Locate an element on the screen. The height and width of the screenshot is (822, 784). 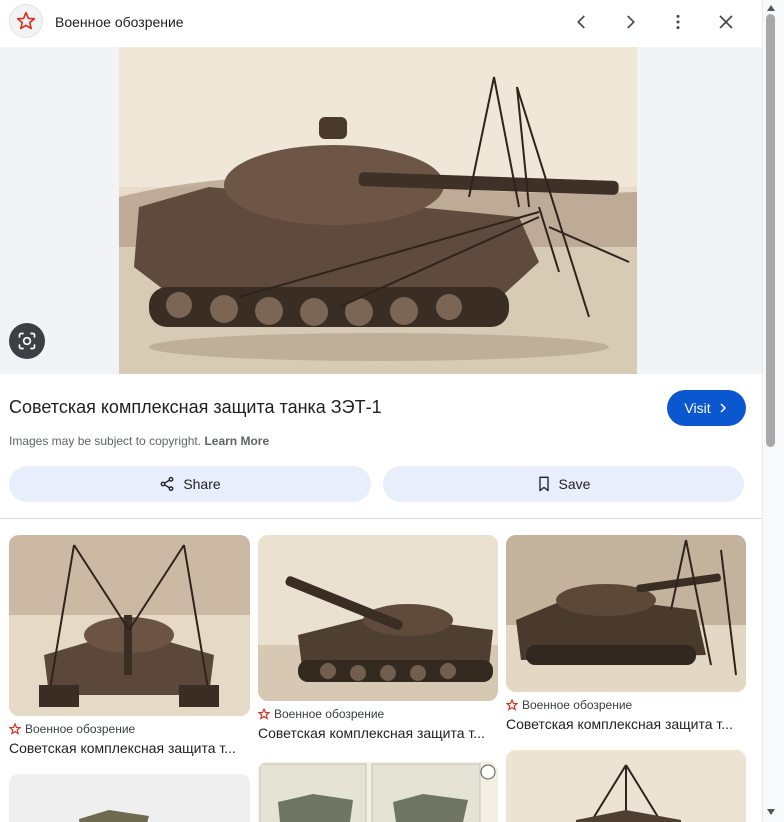
save-button: Save is located at coordinates (563, 484).